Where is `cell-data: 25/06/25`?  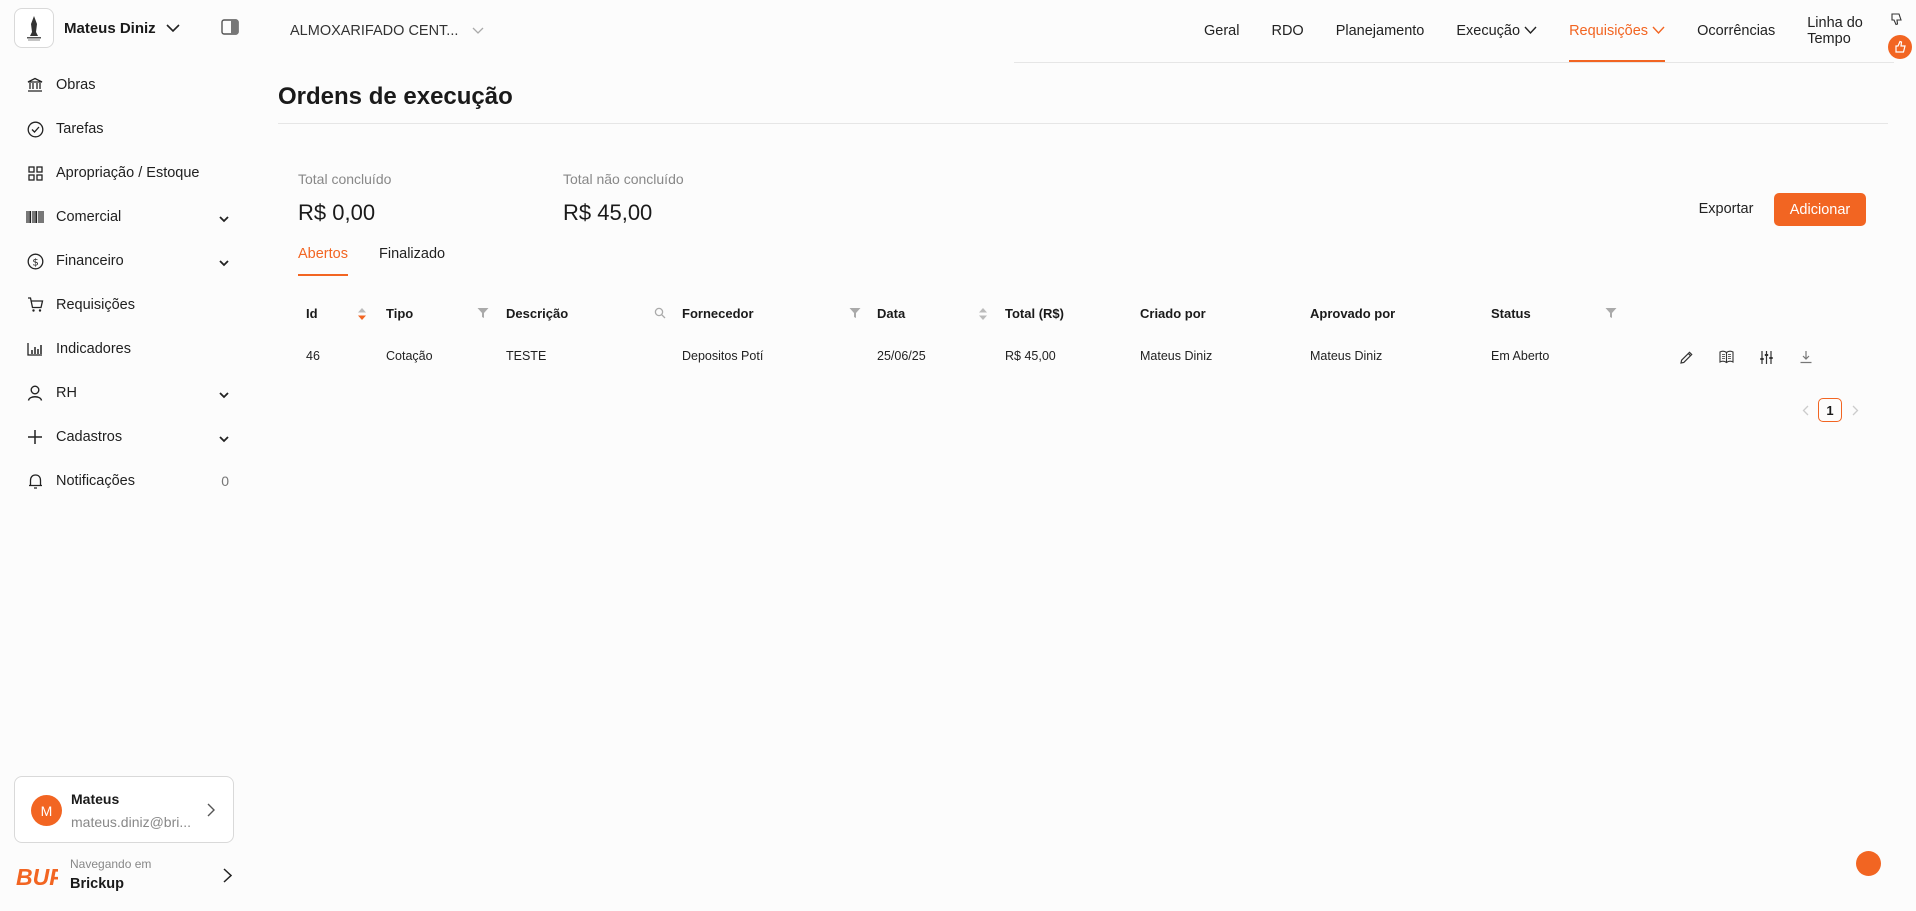 cell-data: 25/06/25 is located at coordinates (901, 356).